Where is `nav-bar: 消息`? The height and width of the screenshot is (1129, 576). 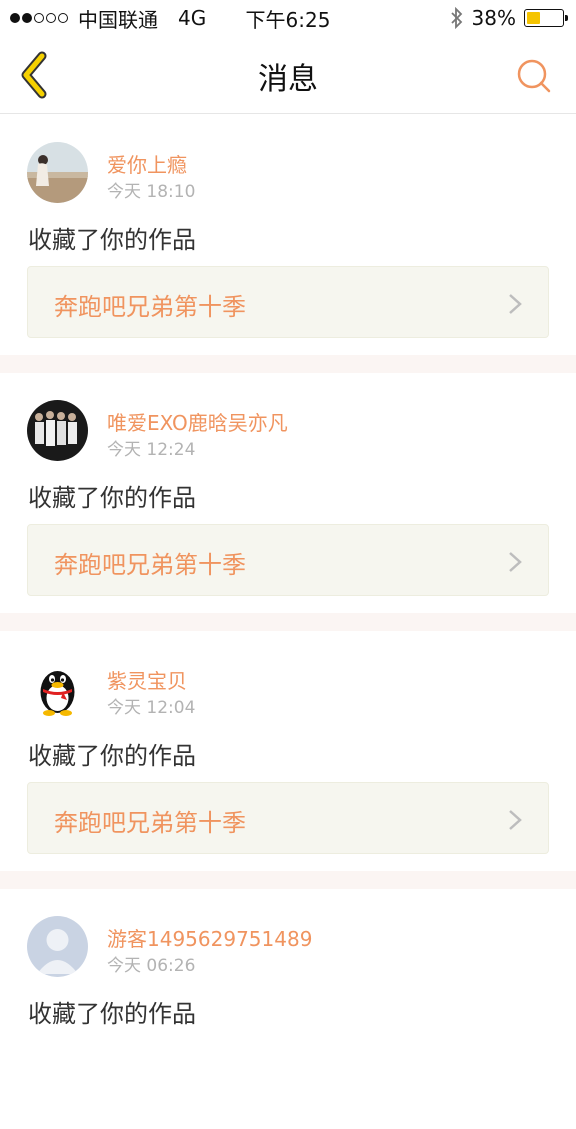 nav-bar: 消息 is located at coordinates (288, 75).